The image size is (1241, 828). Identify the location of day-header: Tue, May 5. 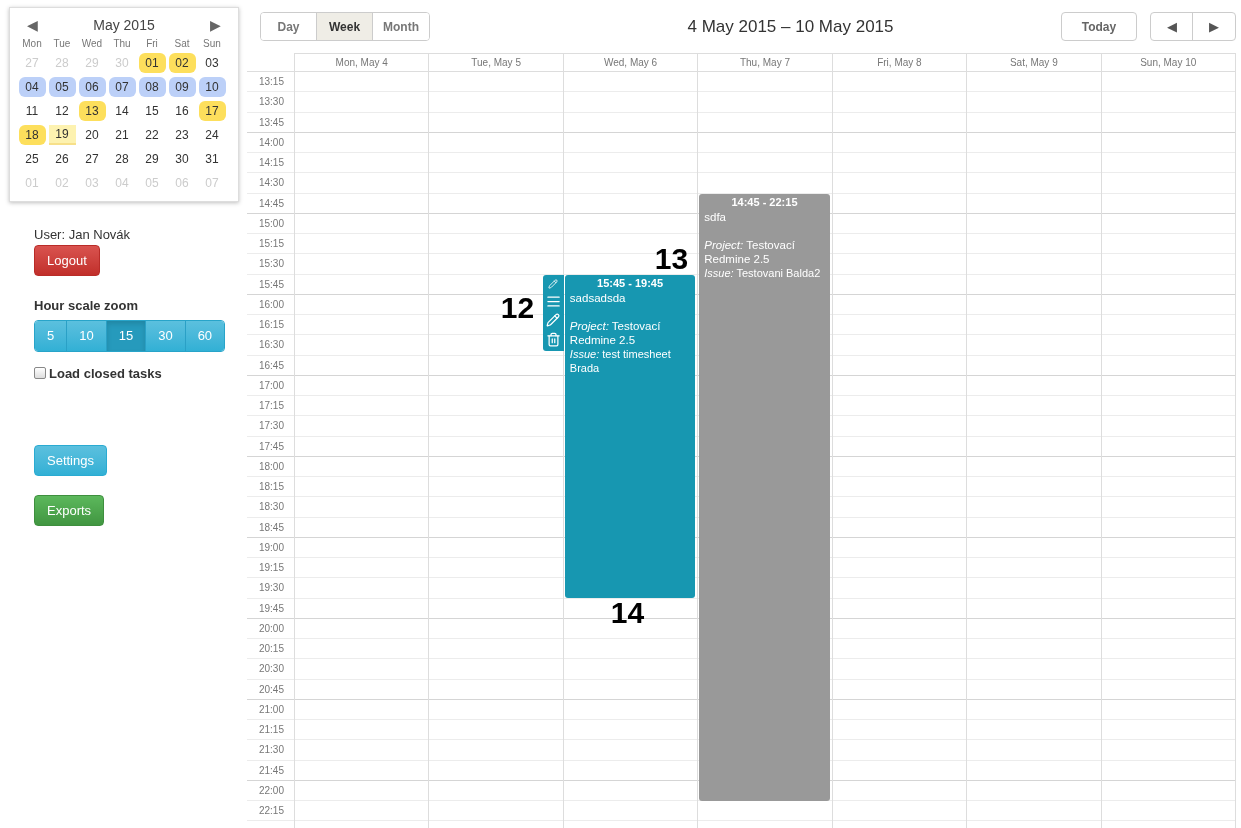
(495, 62).